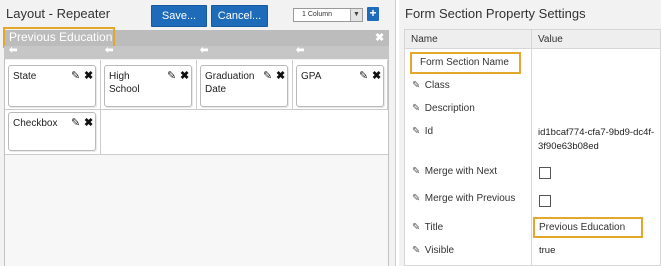 This screenshot has width=661, height=266. Describe the element at coordinates (230, 83) in the screenshot. I see `field-label: Graduation Date` at that location.